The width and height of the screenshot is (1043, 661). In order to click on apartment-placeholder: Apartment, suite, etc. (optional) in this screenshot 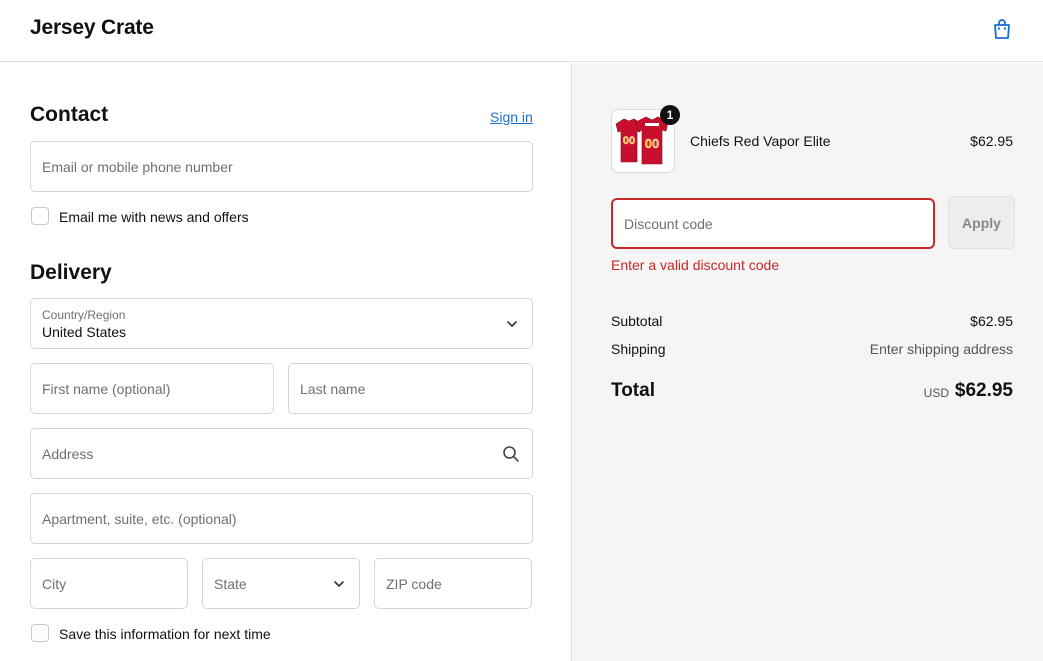, I will do `click(139, 518)`.